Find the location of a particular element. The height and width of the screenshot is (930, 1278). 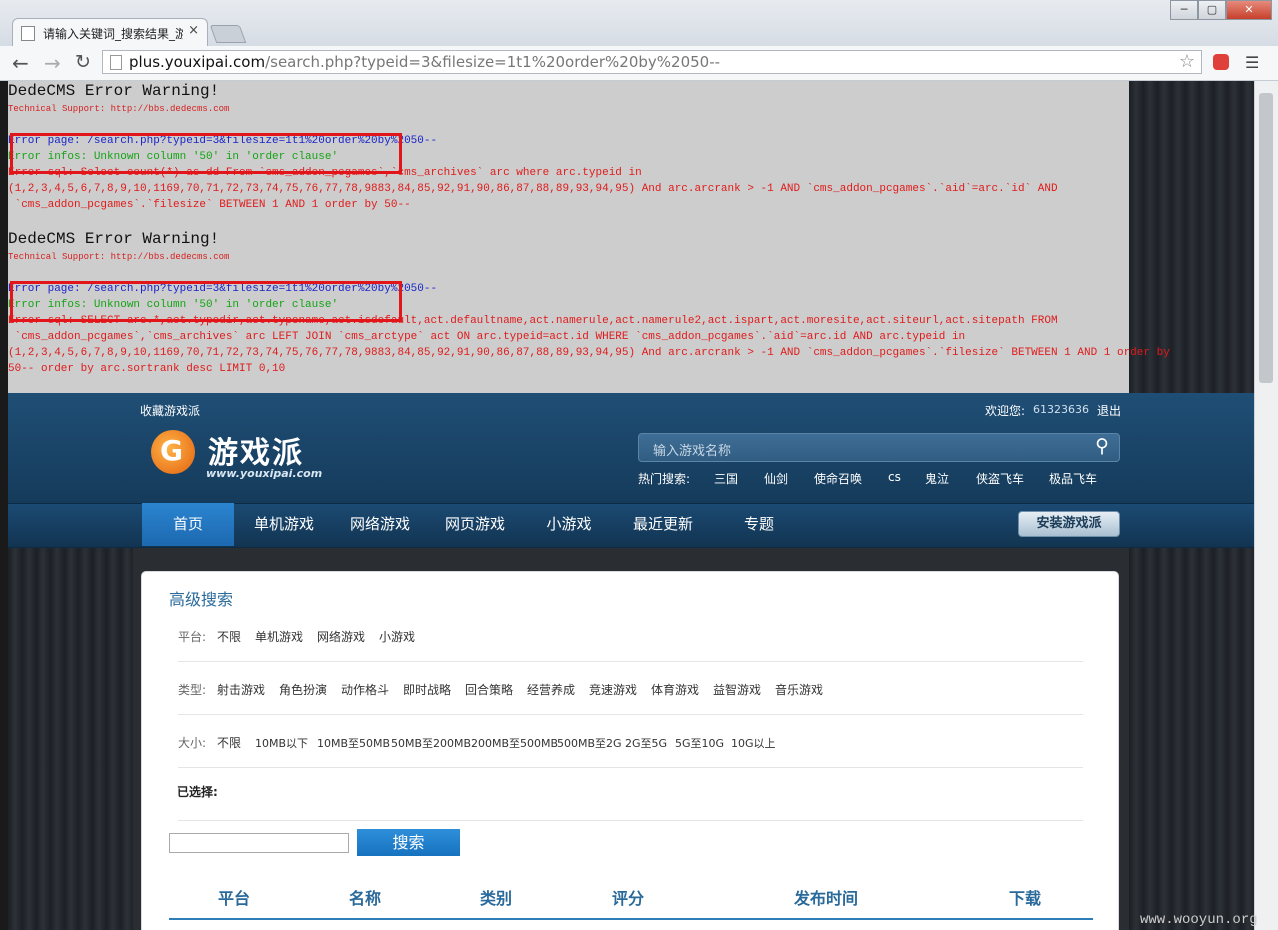

type-option: 竞速游戏 is located at coordinates (613, 689).